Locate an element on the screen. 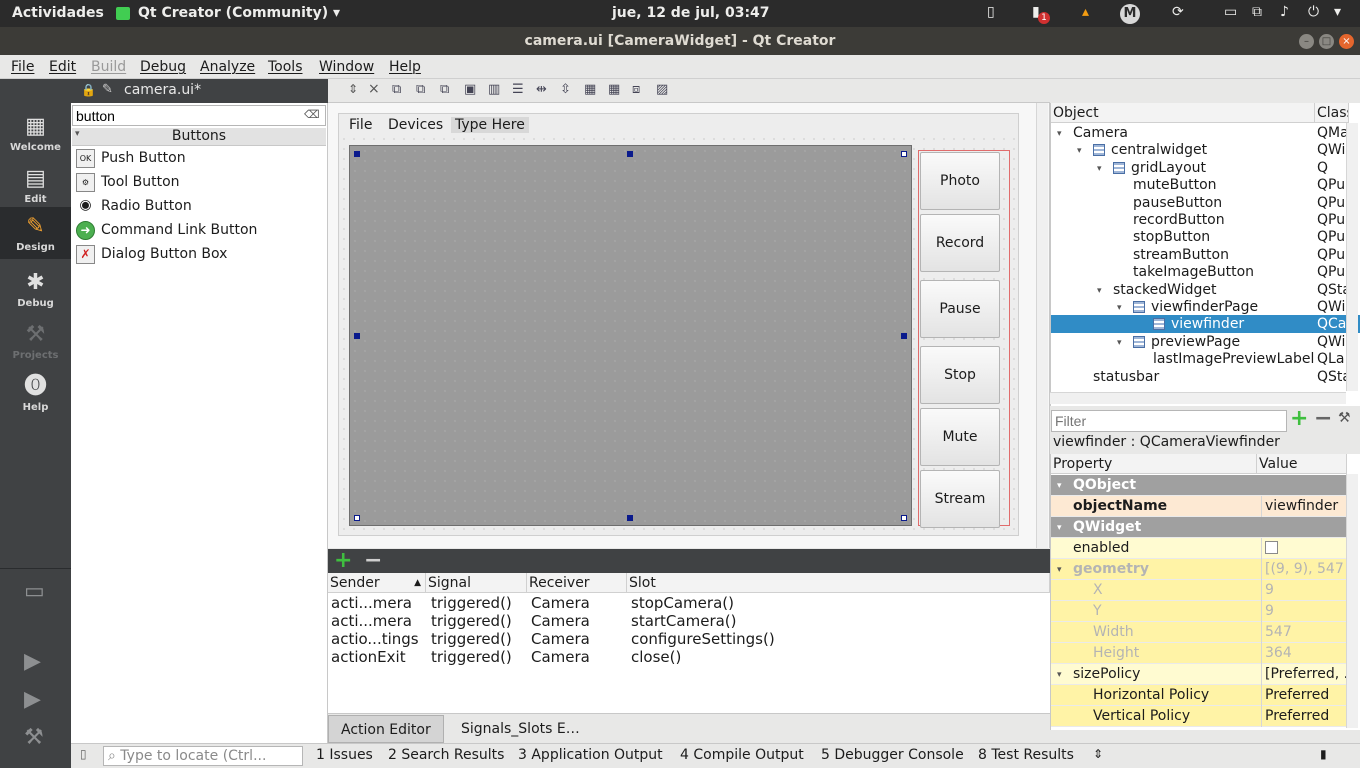 Image resolution: width=1360 pixels, height=768 pixels. property-value: 364 is located at coordinates (1305, 653).